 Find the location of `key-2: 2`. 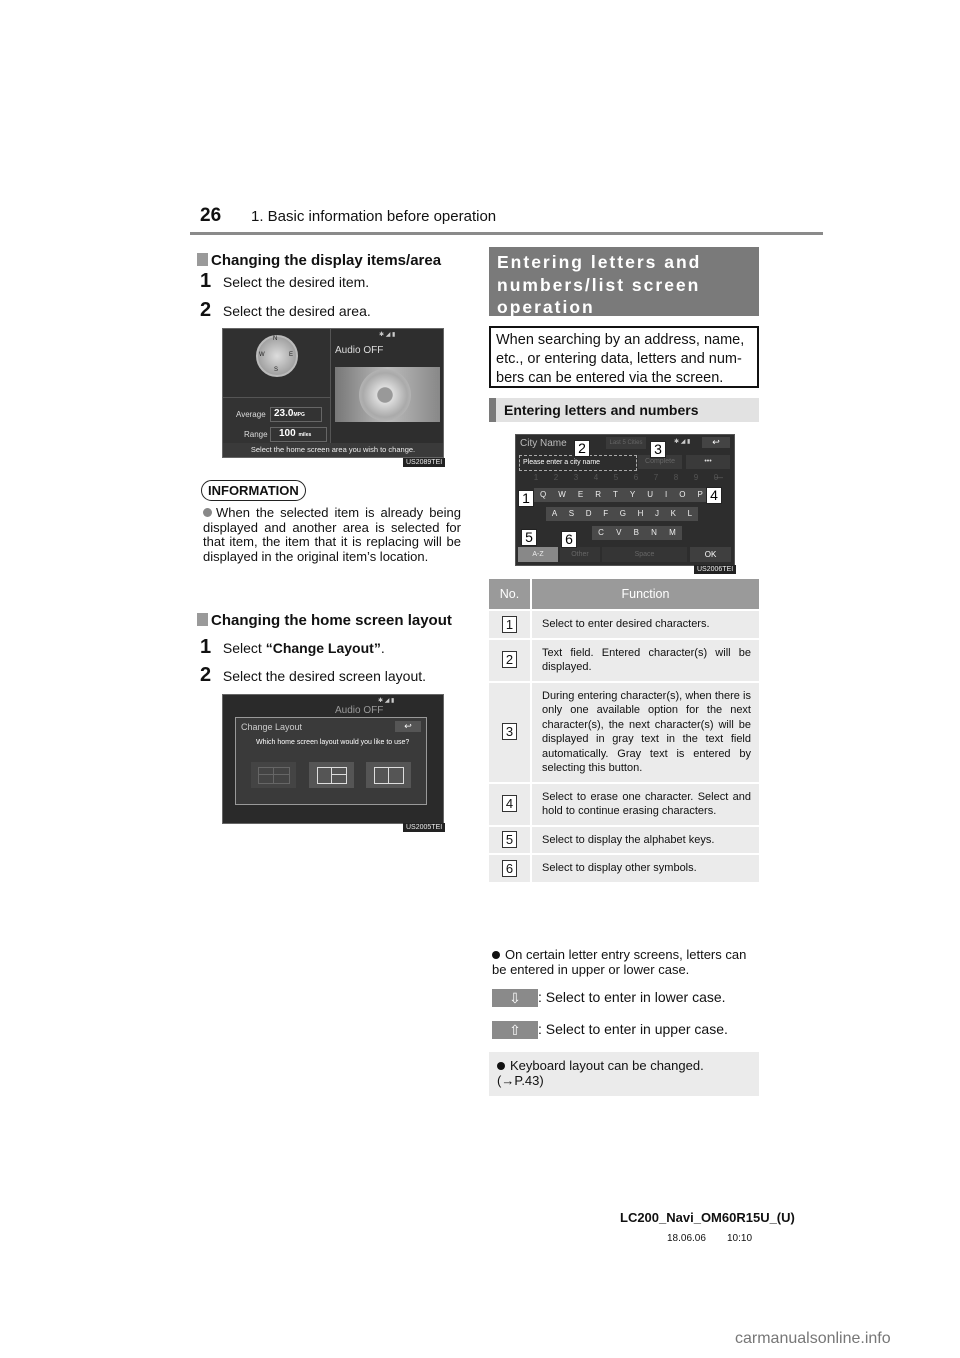

key-2: 2 is located at coordinates (556, 478).